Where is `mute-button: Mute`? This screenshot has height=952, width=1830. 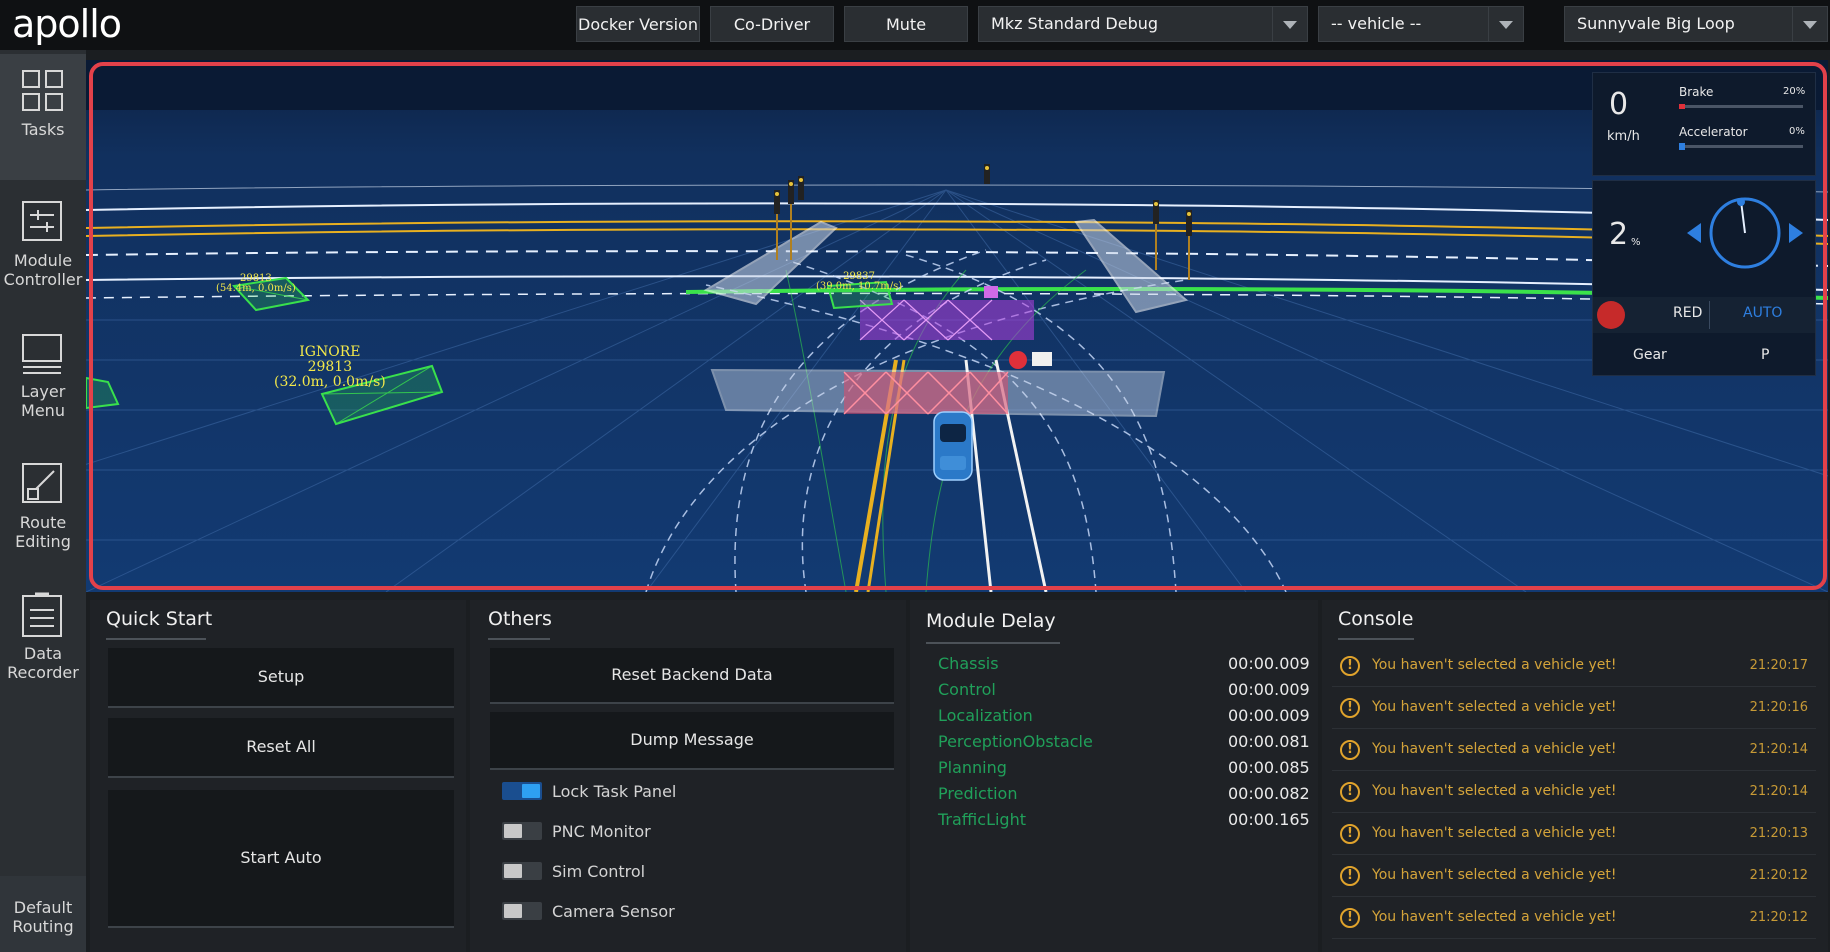
mute-button: Mute is located at coordinates (906, 24).